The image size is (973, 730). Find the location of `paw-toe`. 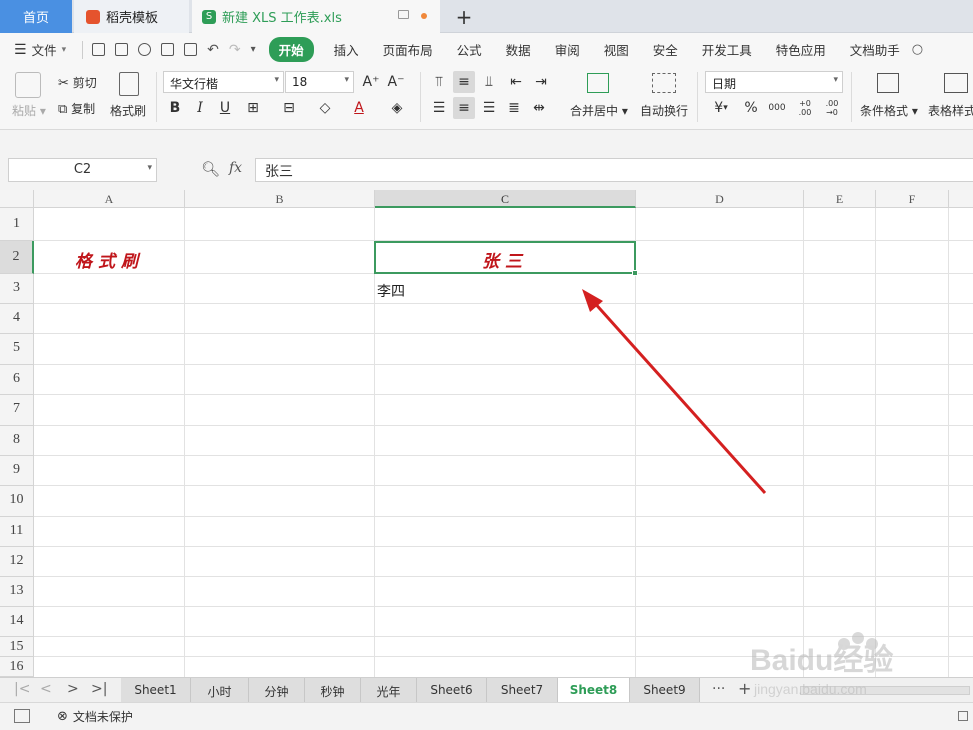

paw-toe is located at coordinates (858, 638).